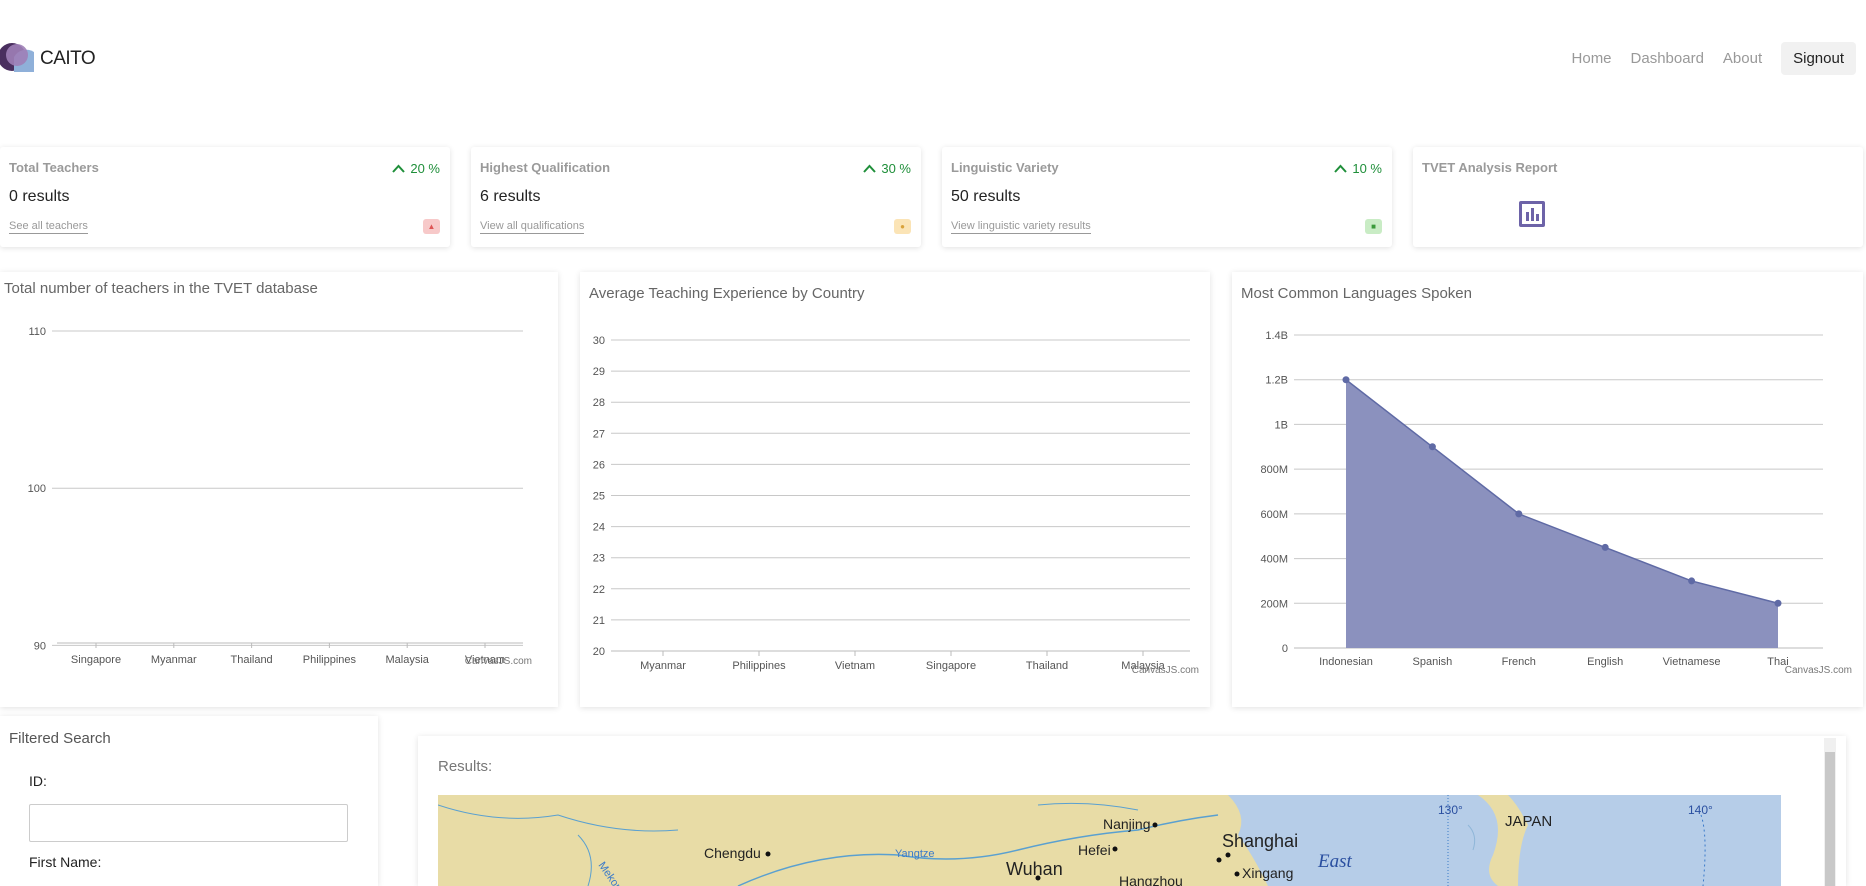 The width and height of the screenshot is (1866, 886). What do you see at coordinates (1285, 649) in the screenshot?
I see `y-tick-label: 0` at bounding box center [1285, 649].